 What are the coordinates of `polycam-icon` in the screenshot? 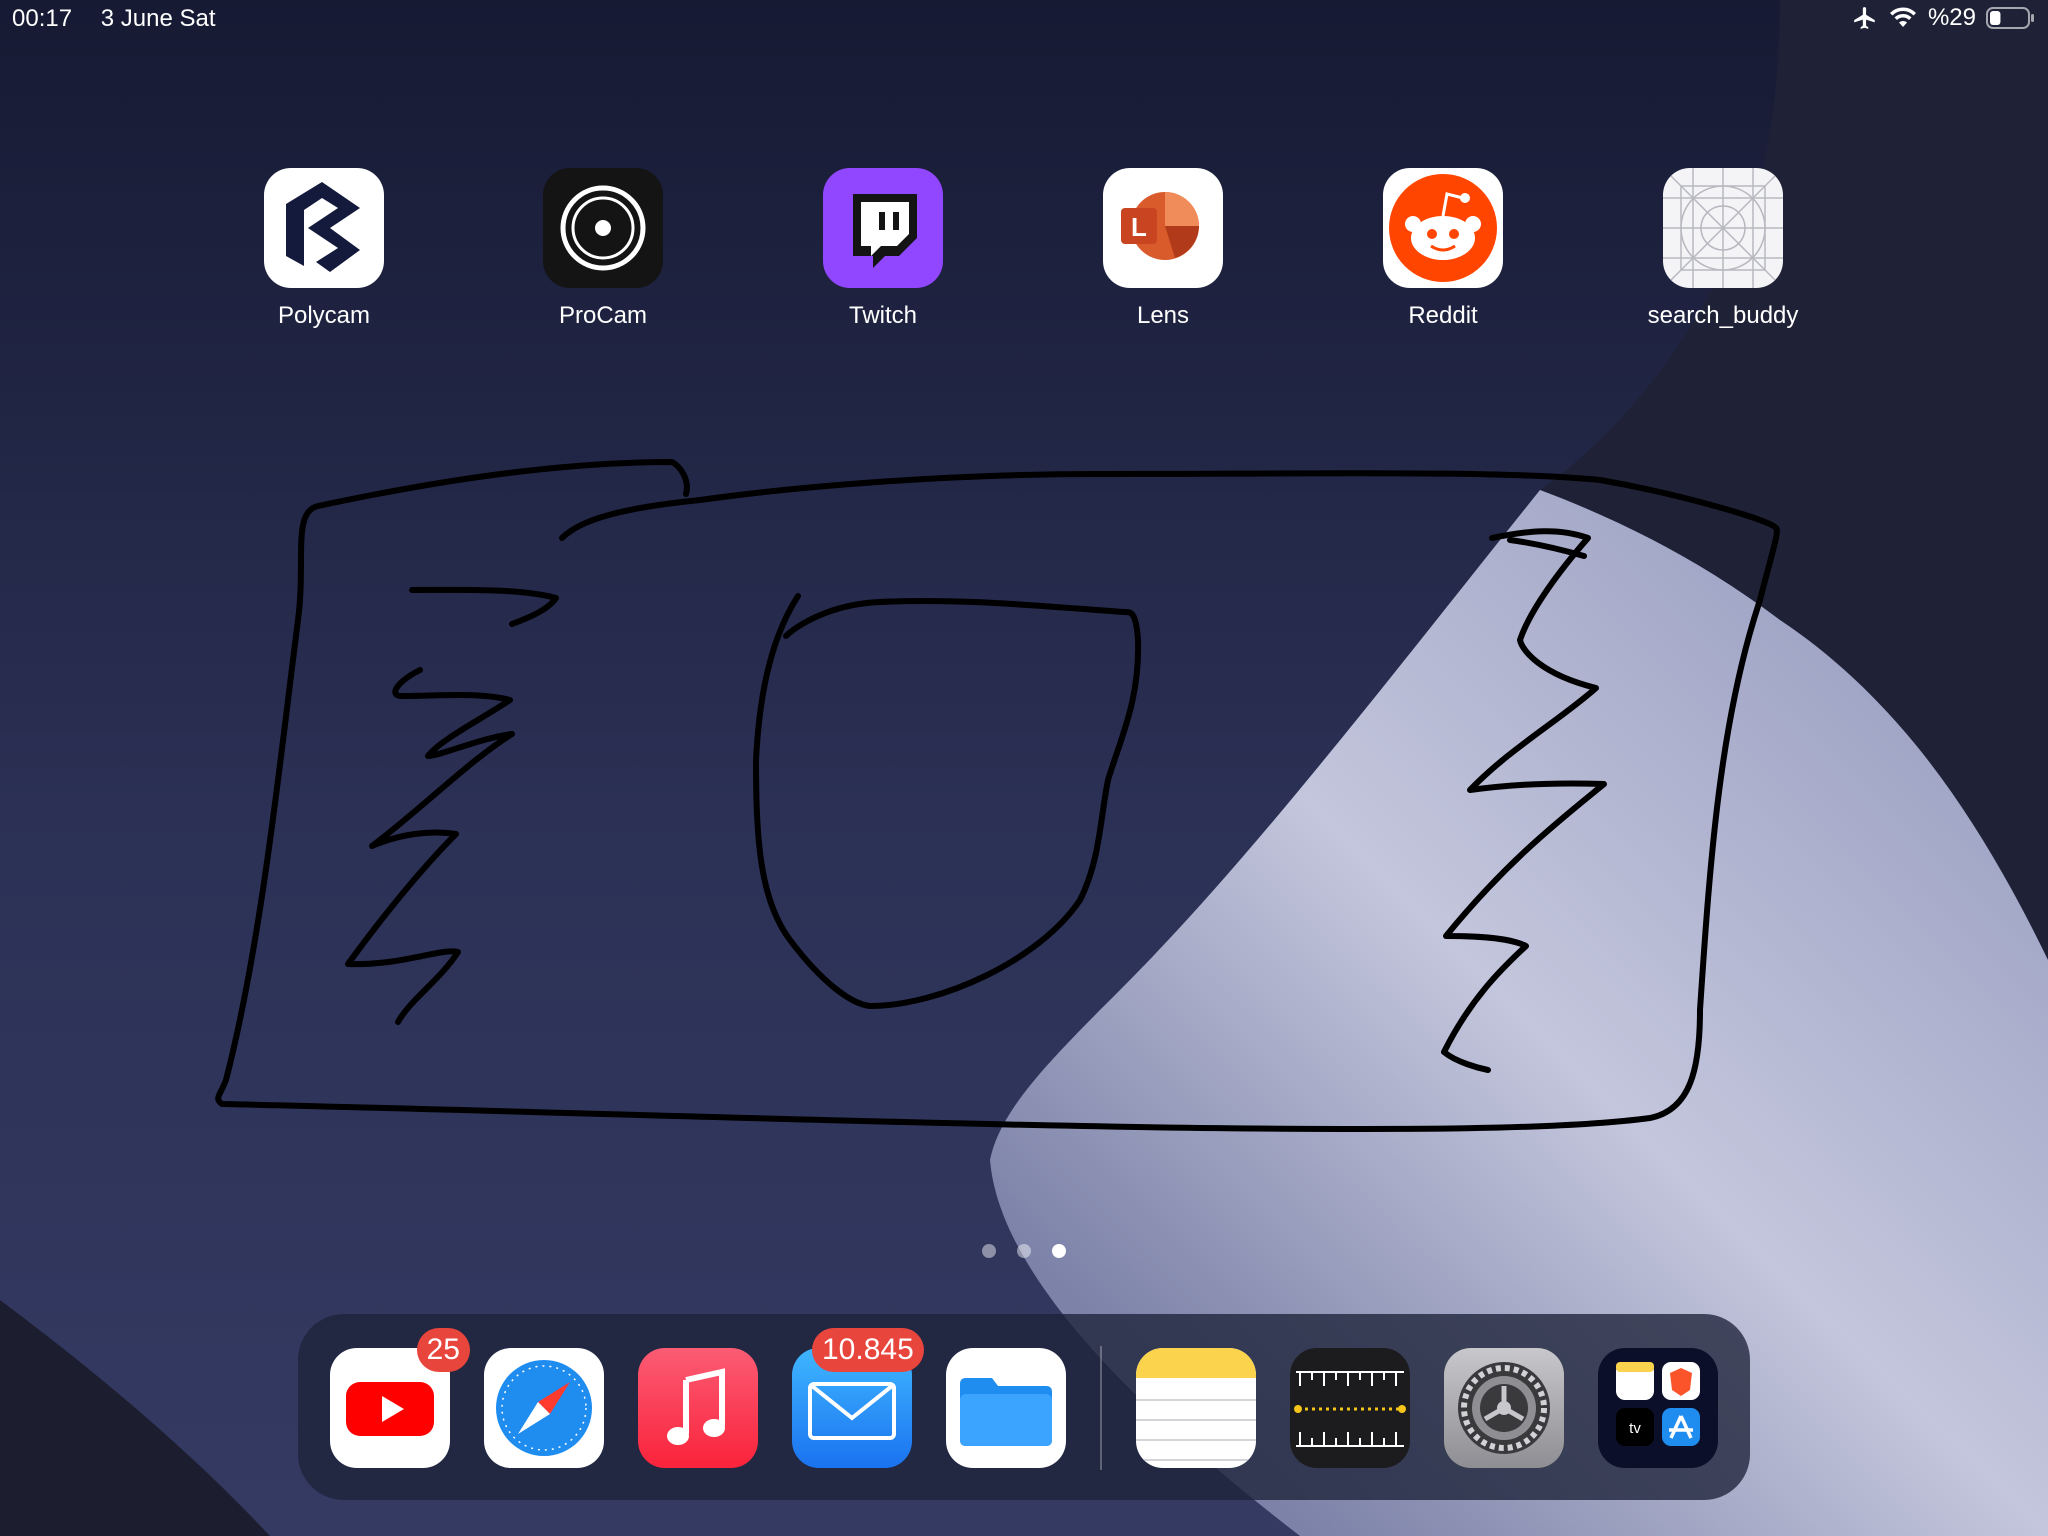 It's located at (324, 228).